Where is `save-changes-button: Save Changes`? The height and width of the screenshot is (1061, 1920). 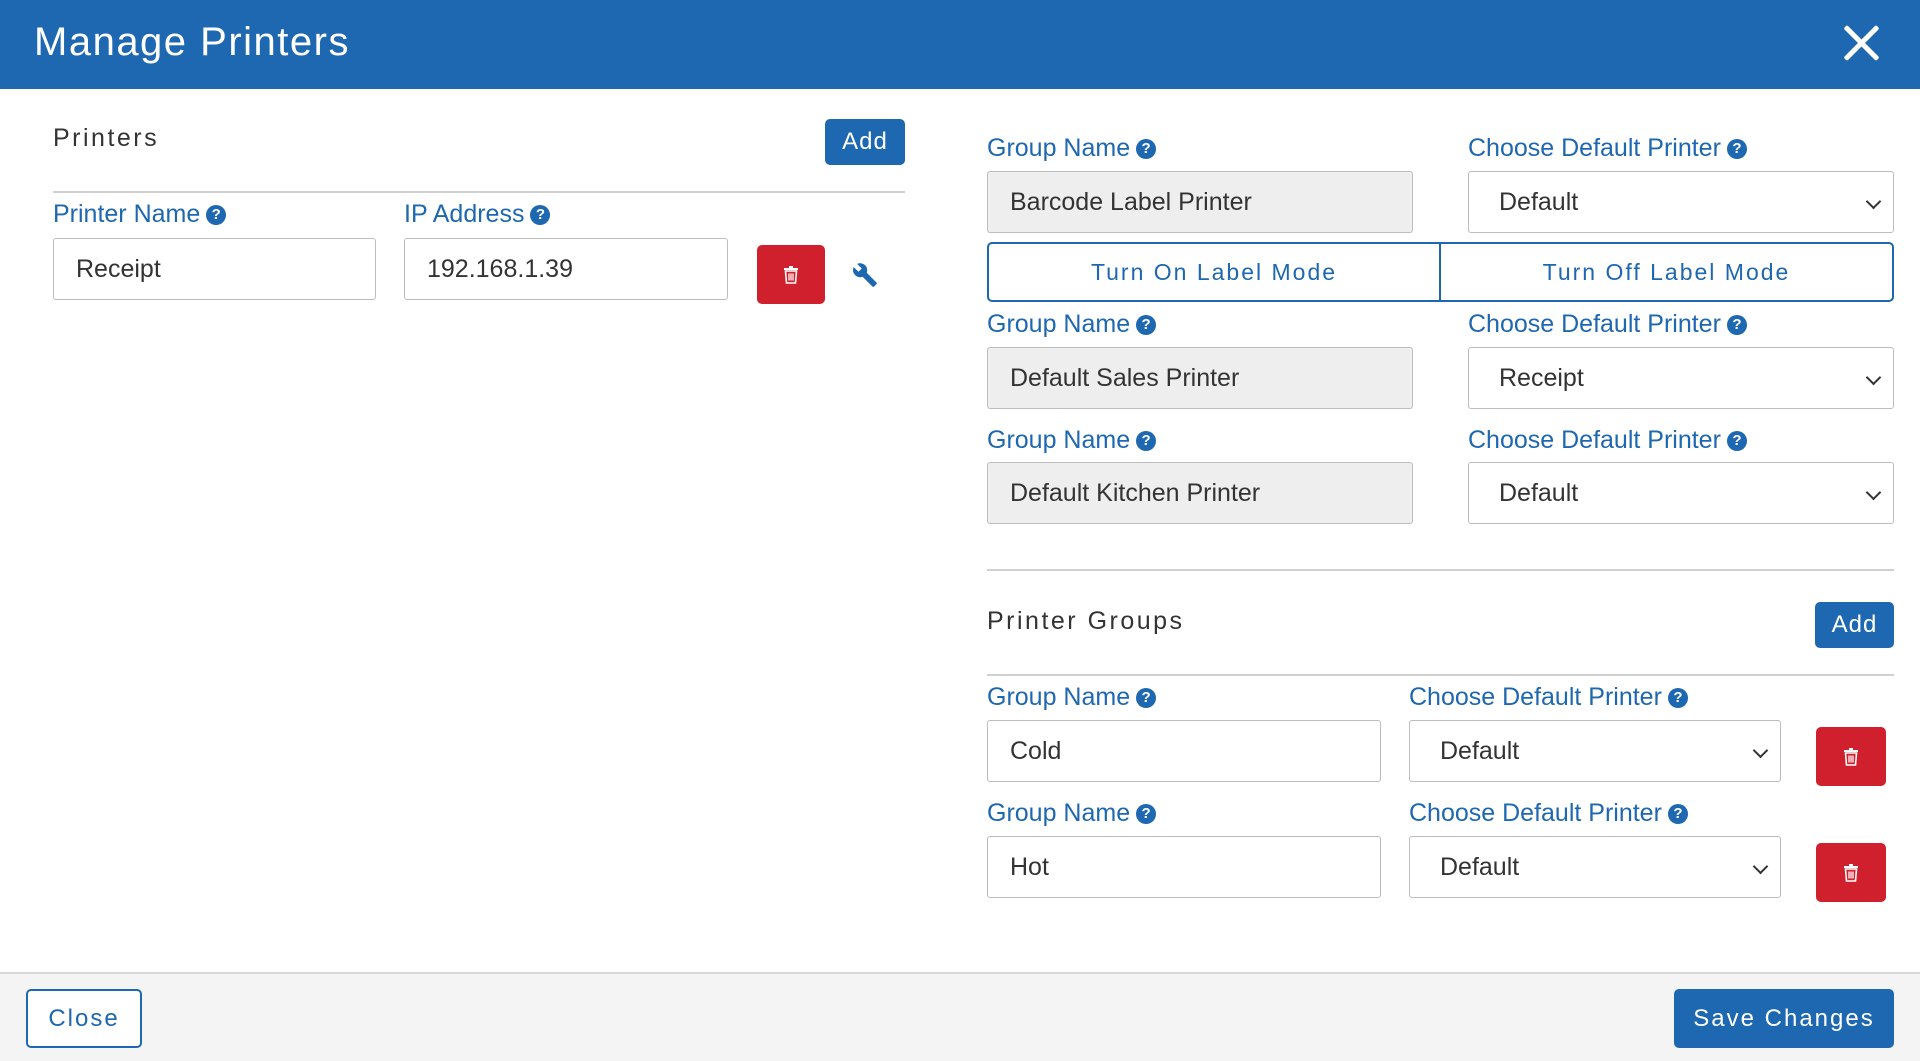 save-changes-button: Save Changes is located at coordinates (1784, 1018).